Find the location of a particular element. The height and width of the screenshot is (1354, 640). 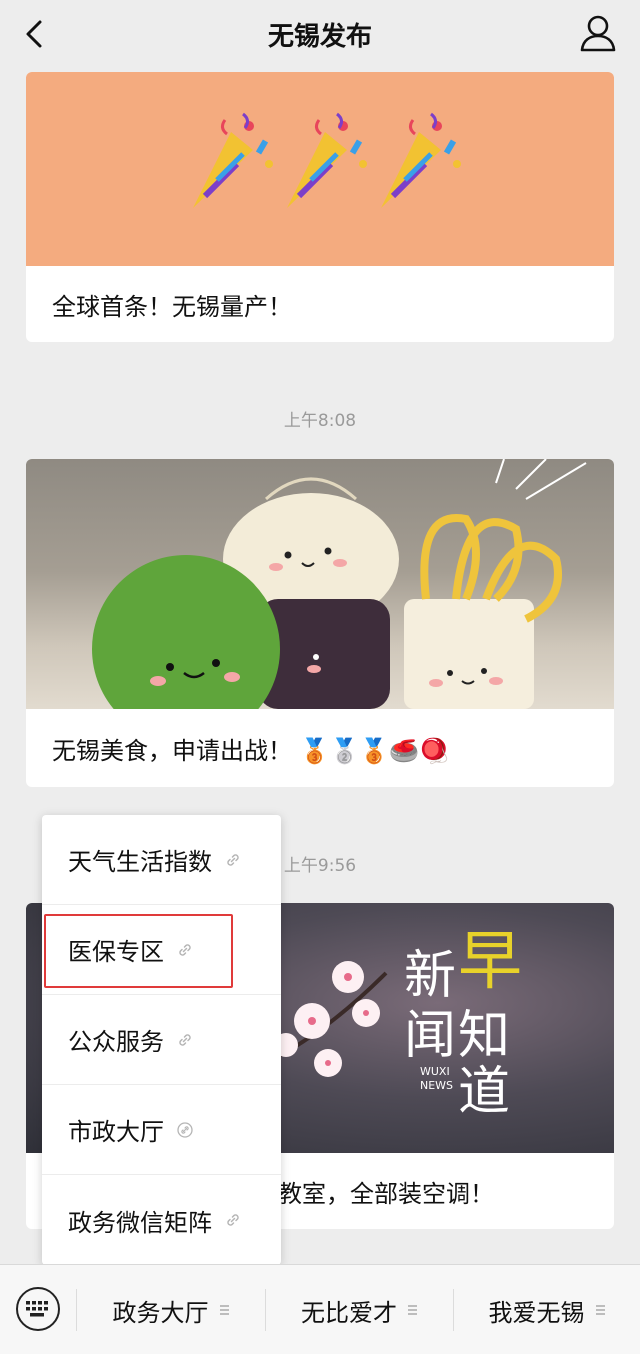

menu-item-public-service: 公众服务 is located at coordinates (161, 1040).